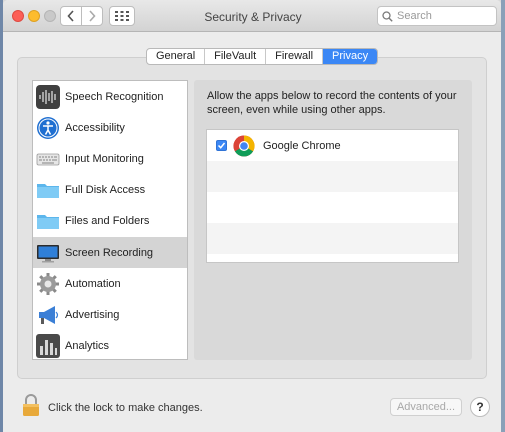 The height and width of the screenshot is (432, 505). What do you see at coordinates (48, 346) in the screenshot?
I see `bar-chart-icon` at bounding box center [48, 346].